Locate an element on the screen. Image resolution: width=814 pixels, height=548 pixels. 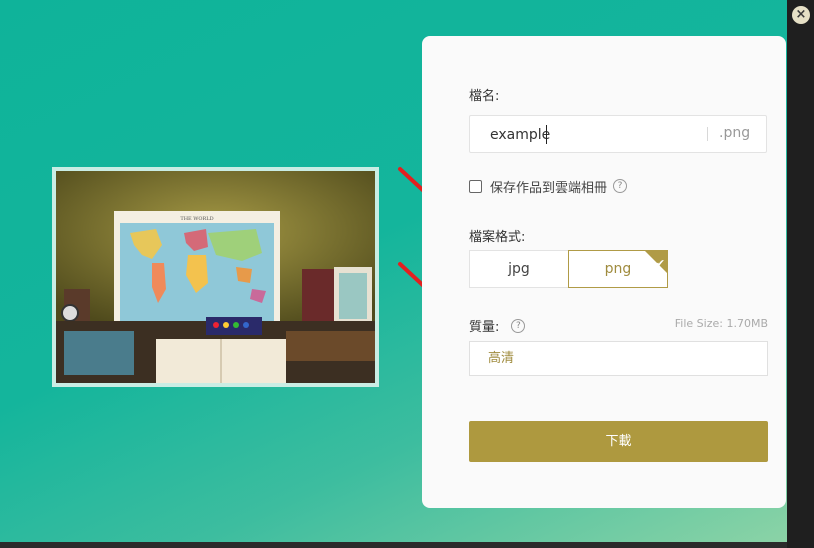
extension-label: .png is located at coordinates (735, 133).